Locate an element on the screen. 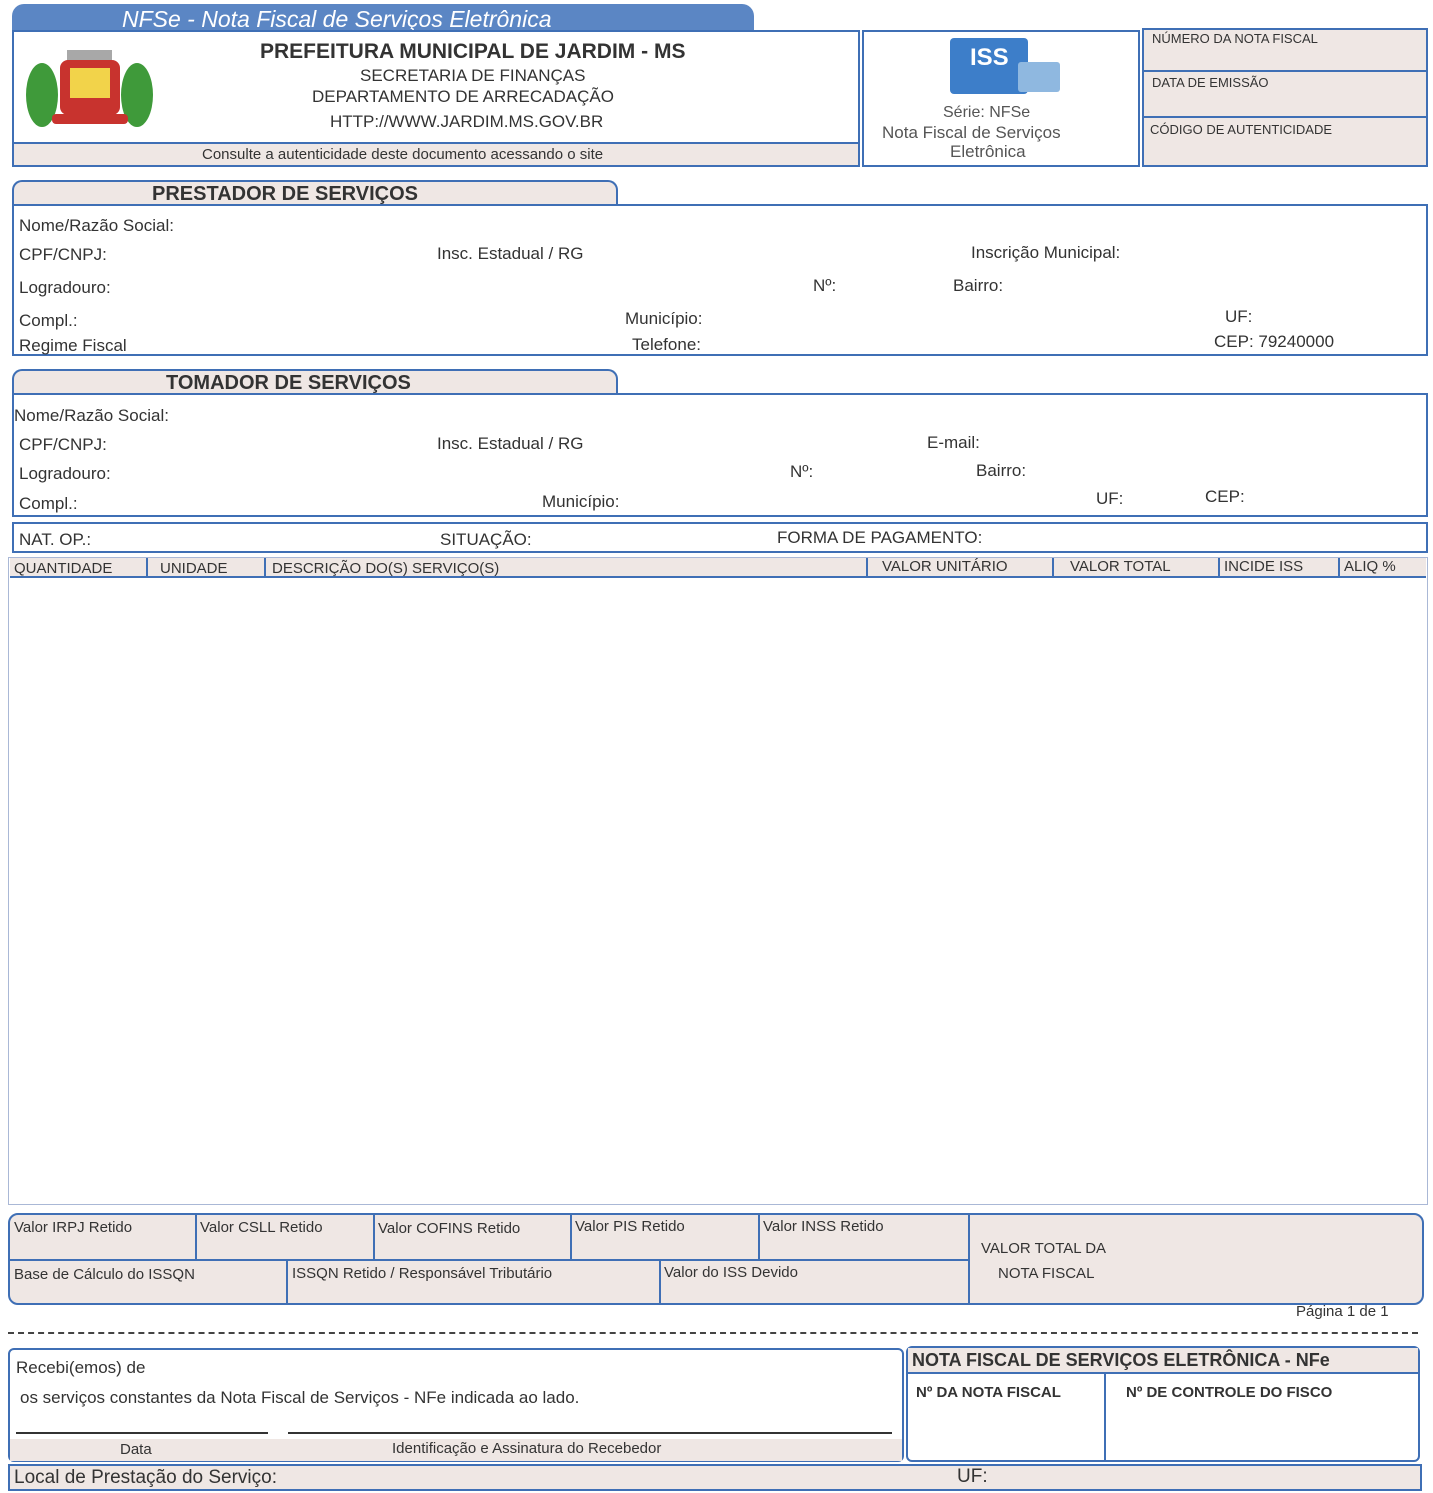  website: HTTP://WWW.JARDIM.MS.GOV.BR is located at coordinates (467, 121).